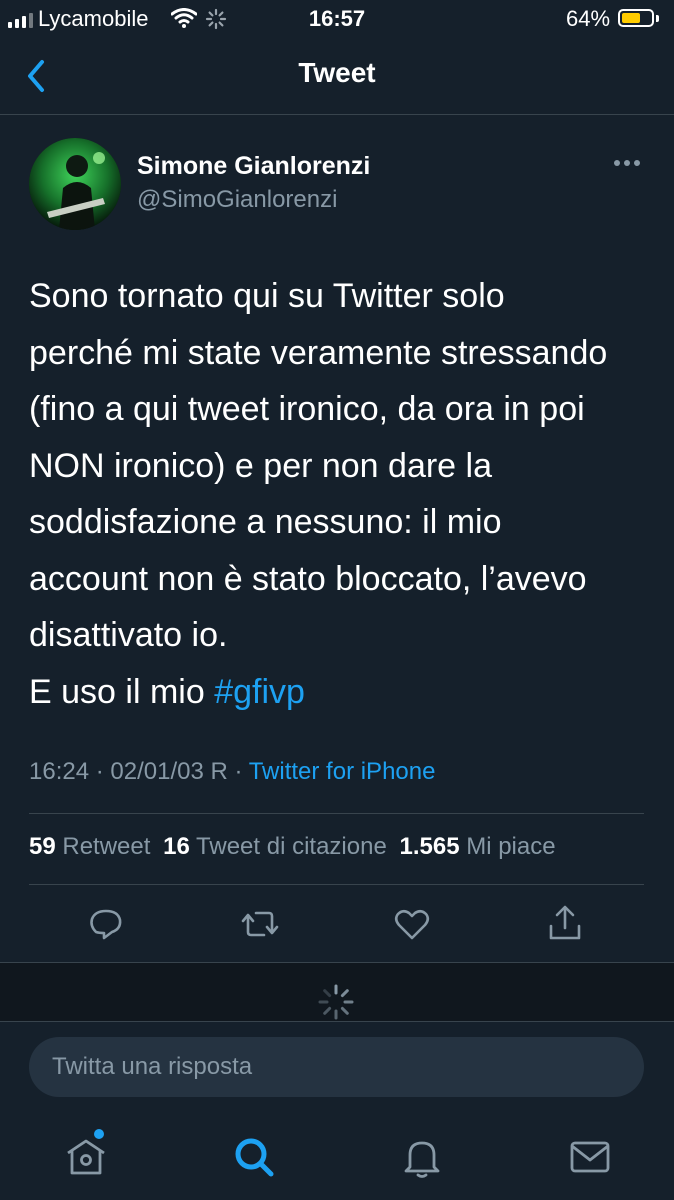 Image resolution: width=674 pixels, height=1200 pixels. What do you see at coordinates (337, 114) in the screenshot?
I see `header-divider` at bounding box center [337, 114].